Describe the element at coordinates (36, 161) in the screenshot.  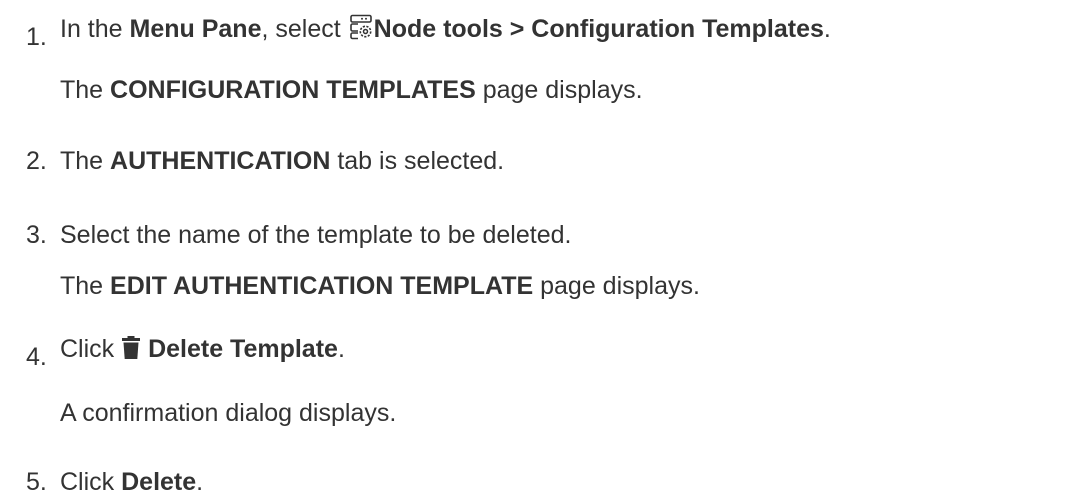
I see `step-number: 2.` at that location.